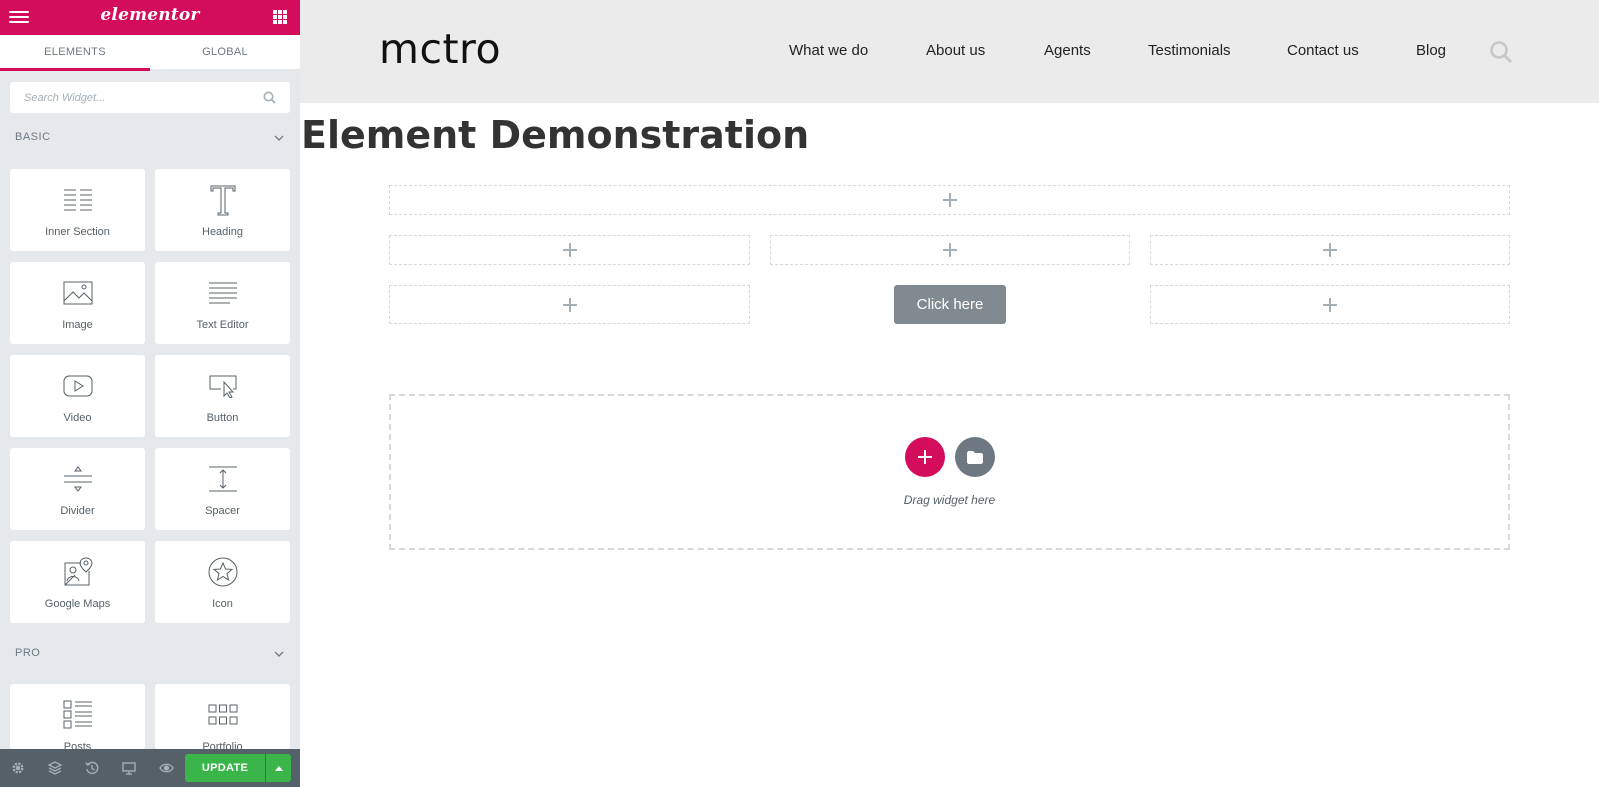 This screenshot has height=787, width=1599. I want to click on page-title: Element Demonstration, so click(555, 135).